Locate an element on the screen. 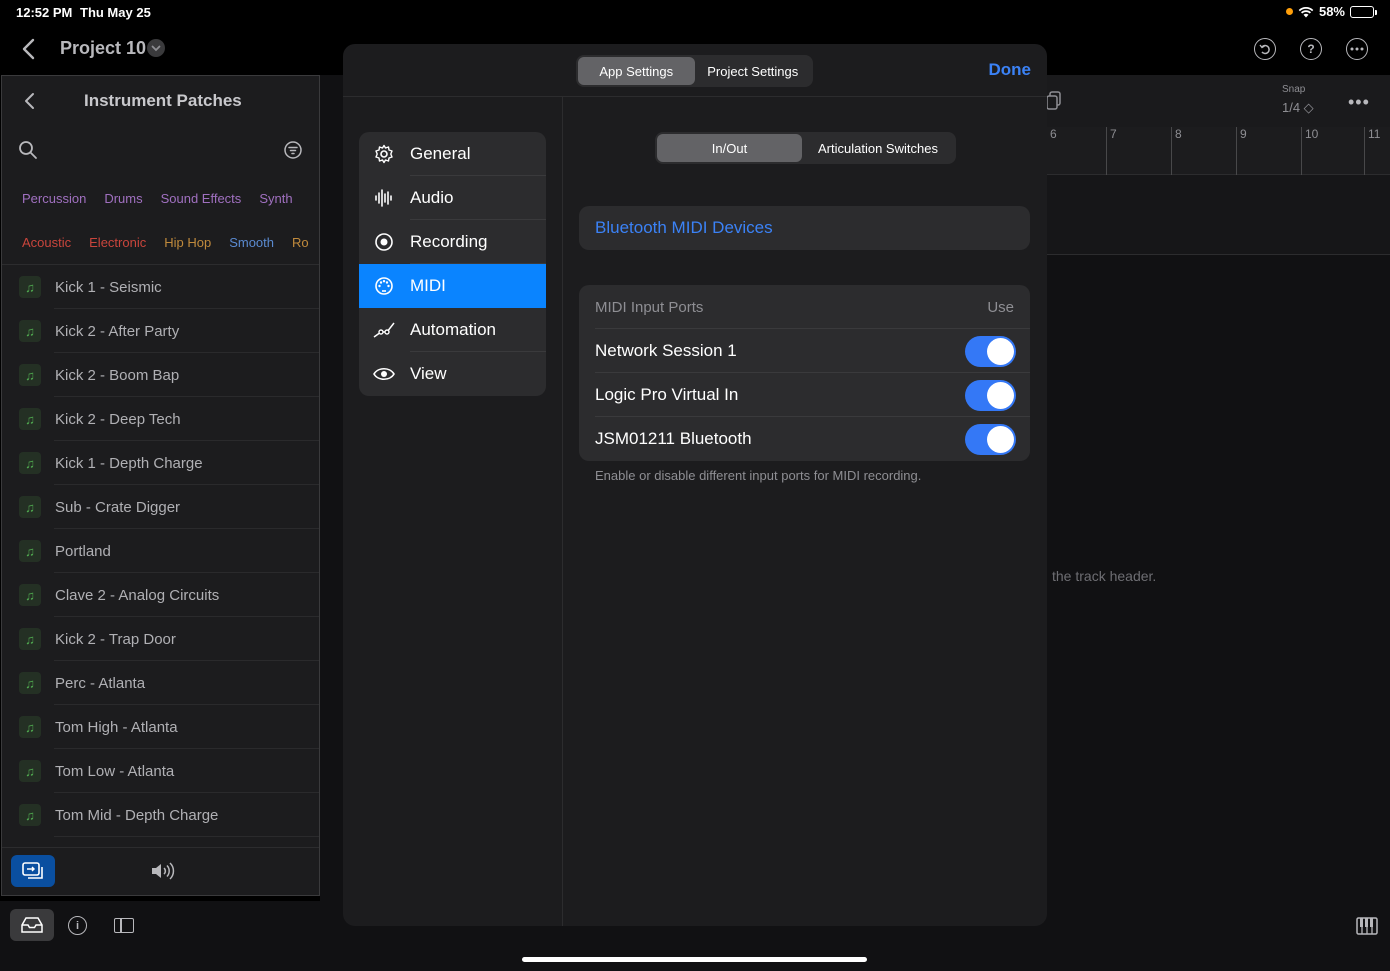 This screenshot has height=971, width=1390. modal-header: App Settings Project Settings Done is located at coordinates (695, 70).